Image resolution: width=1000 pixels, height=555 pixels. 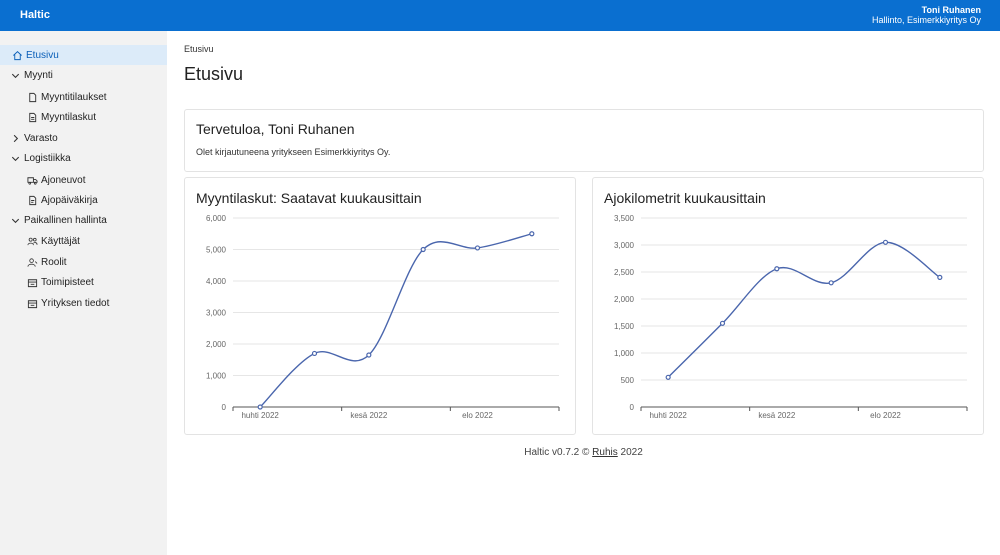 I want to click on invoice-icon, so click(x=32, y=117).